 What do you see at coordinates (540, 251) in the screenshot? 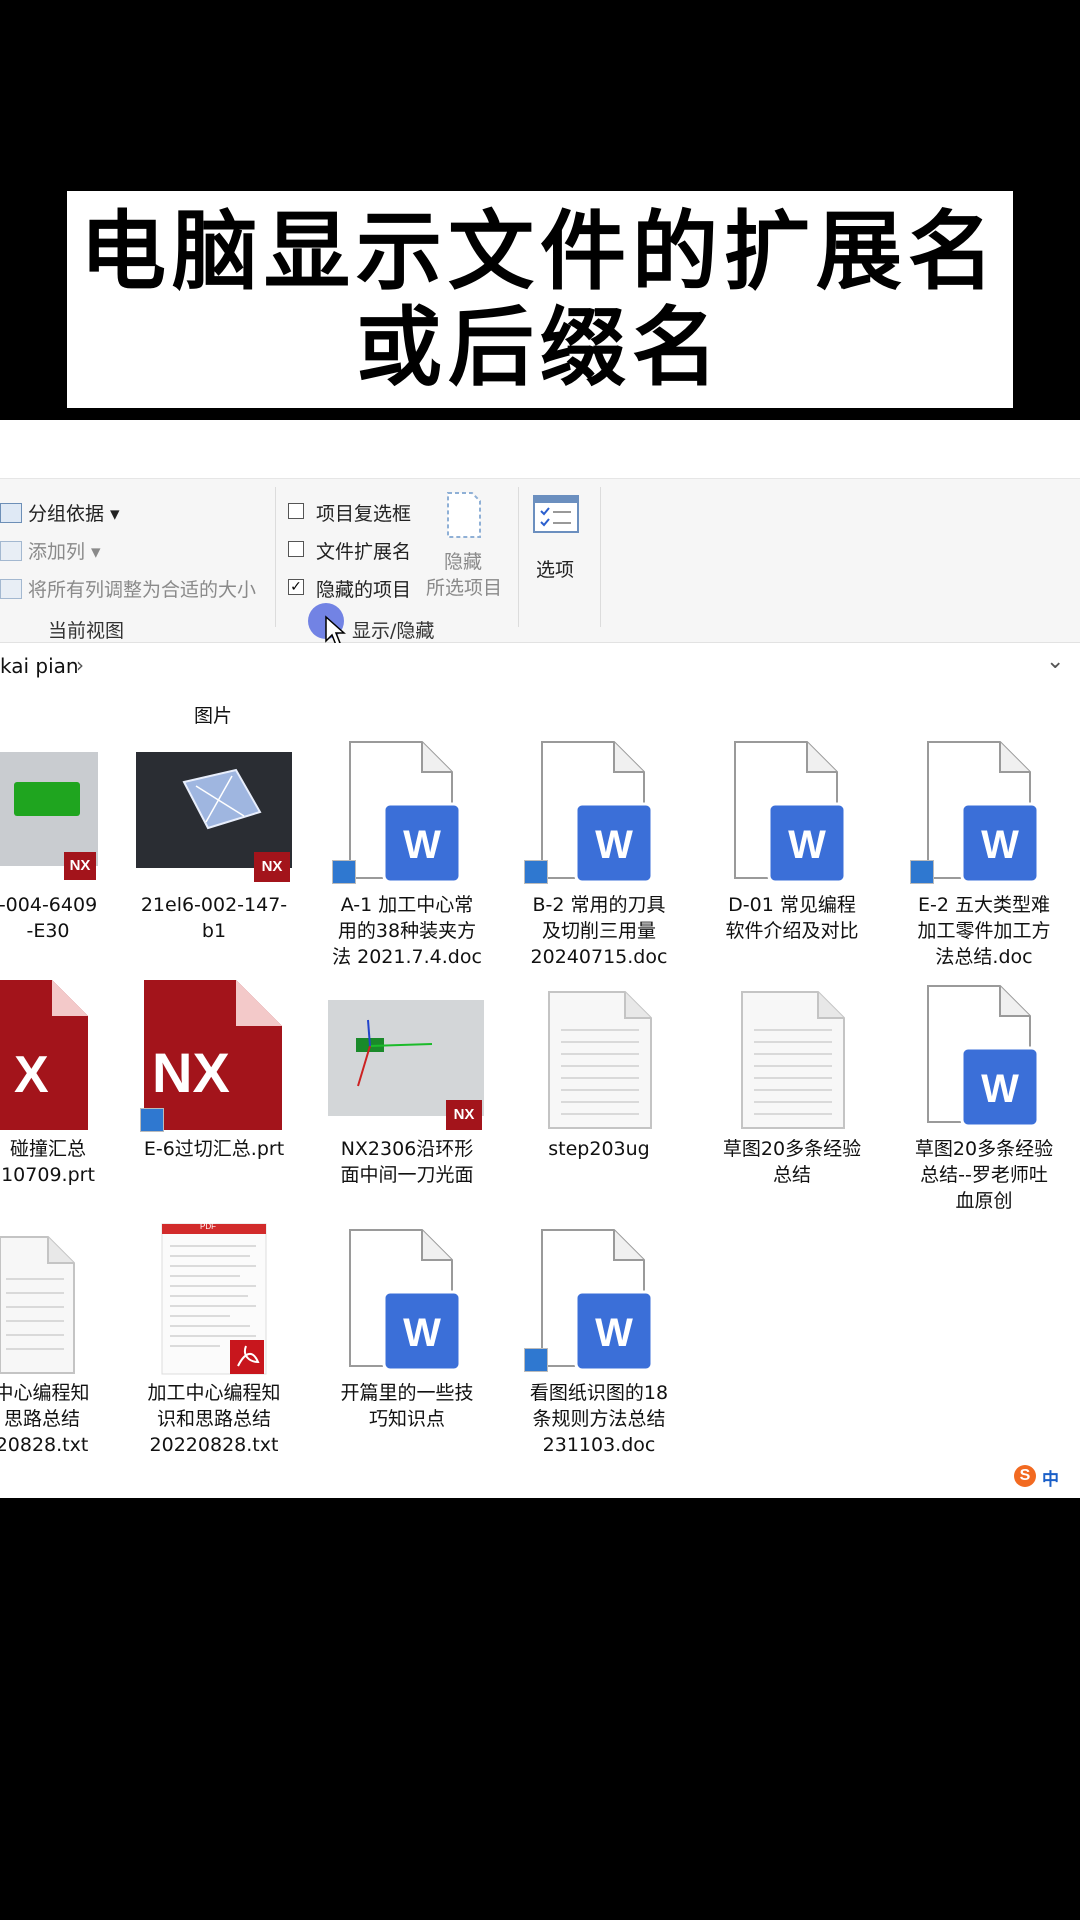
I see `title-line-1: 电脑显示文件的扩展名` at bounding box center [540, 251].